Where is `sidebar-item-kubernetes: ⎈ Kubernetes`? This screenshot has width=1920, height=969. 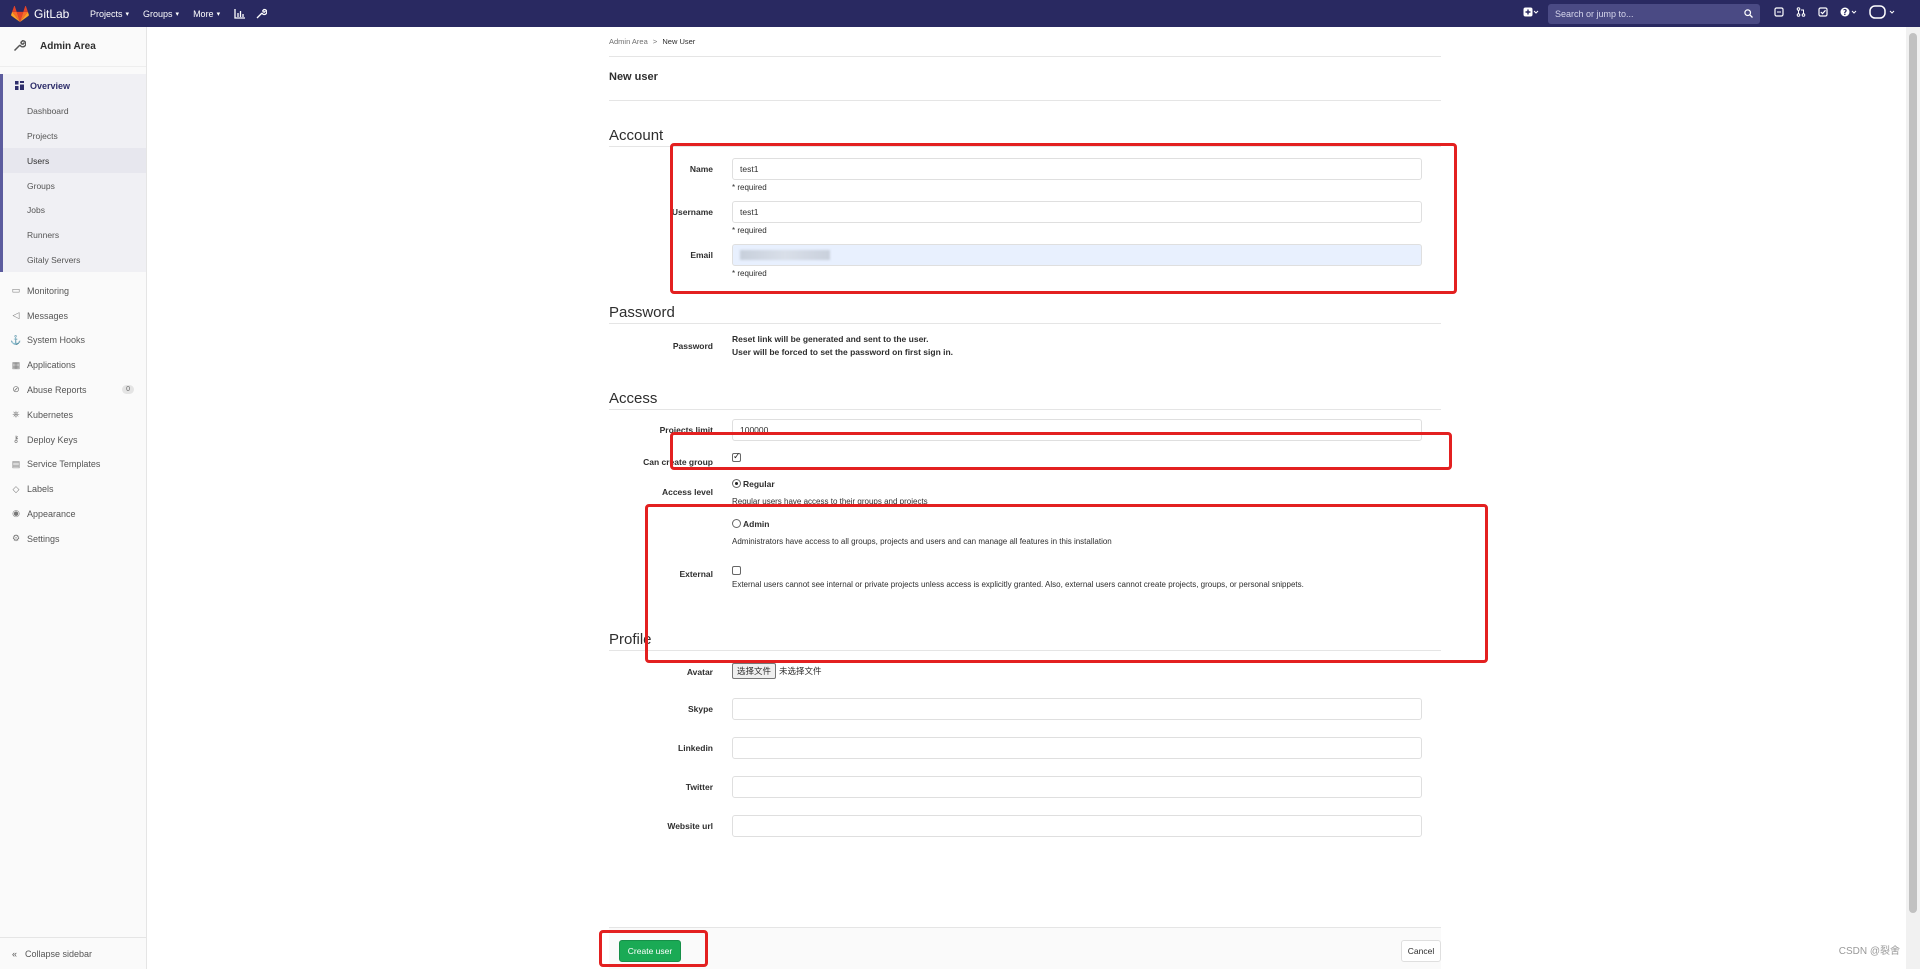 sidebar-item-kubernetes: ⎈ Kubernetes is located at coordinates (73, 414).